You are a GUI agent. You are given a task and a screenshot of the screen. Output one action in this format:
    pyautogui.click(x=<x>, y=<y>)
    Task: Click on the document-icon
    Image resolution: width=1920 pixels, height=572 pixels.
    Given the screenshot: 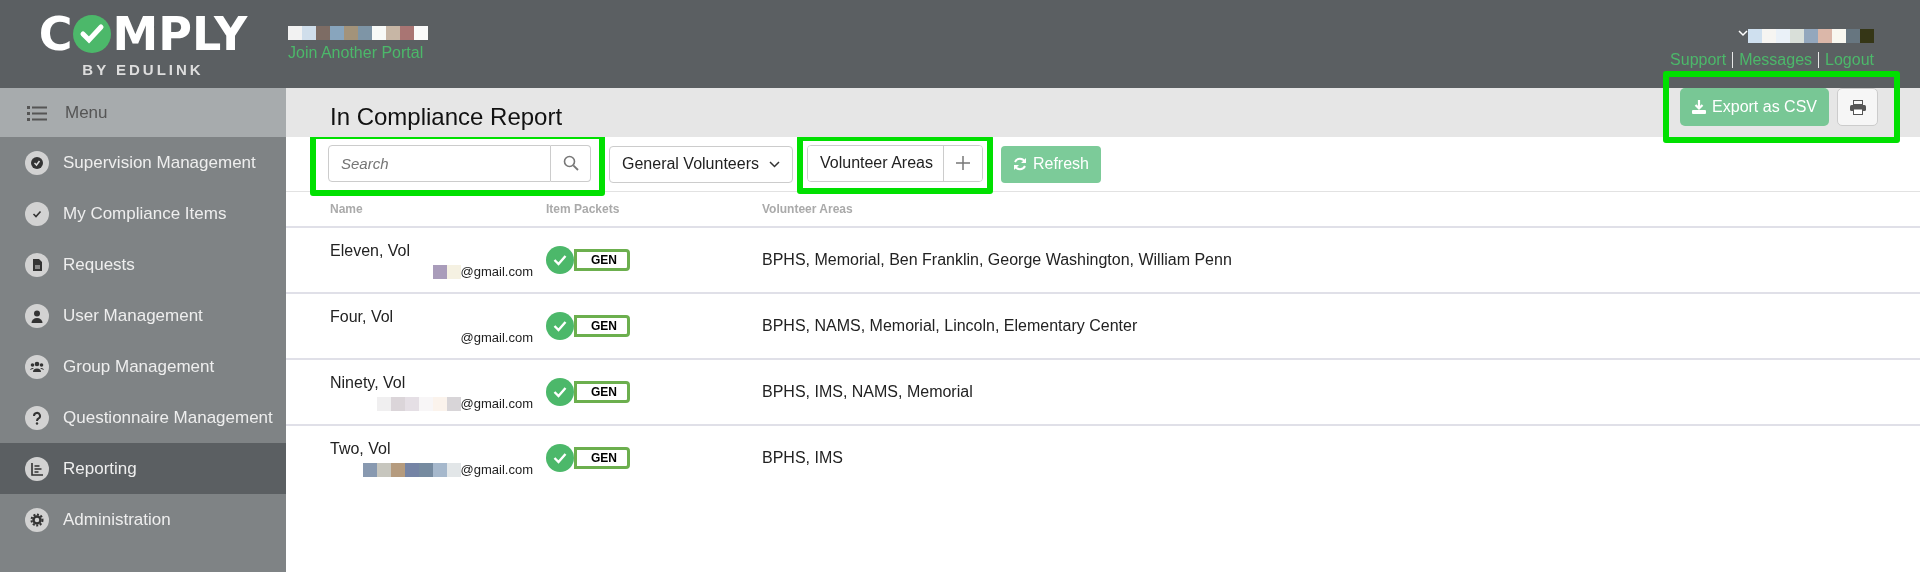 What is the action you would take?
    pyautogui.click(x=37, y=264)
    